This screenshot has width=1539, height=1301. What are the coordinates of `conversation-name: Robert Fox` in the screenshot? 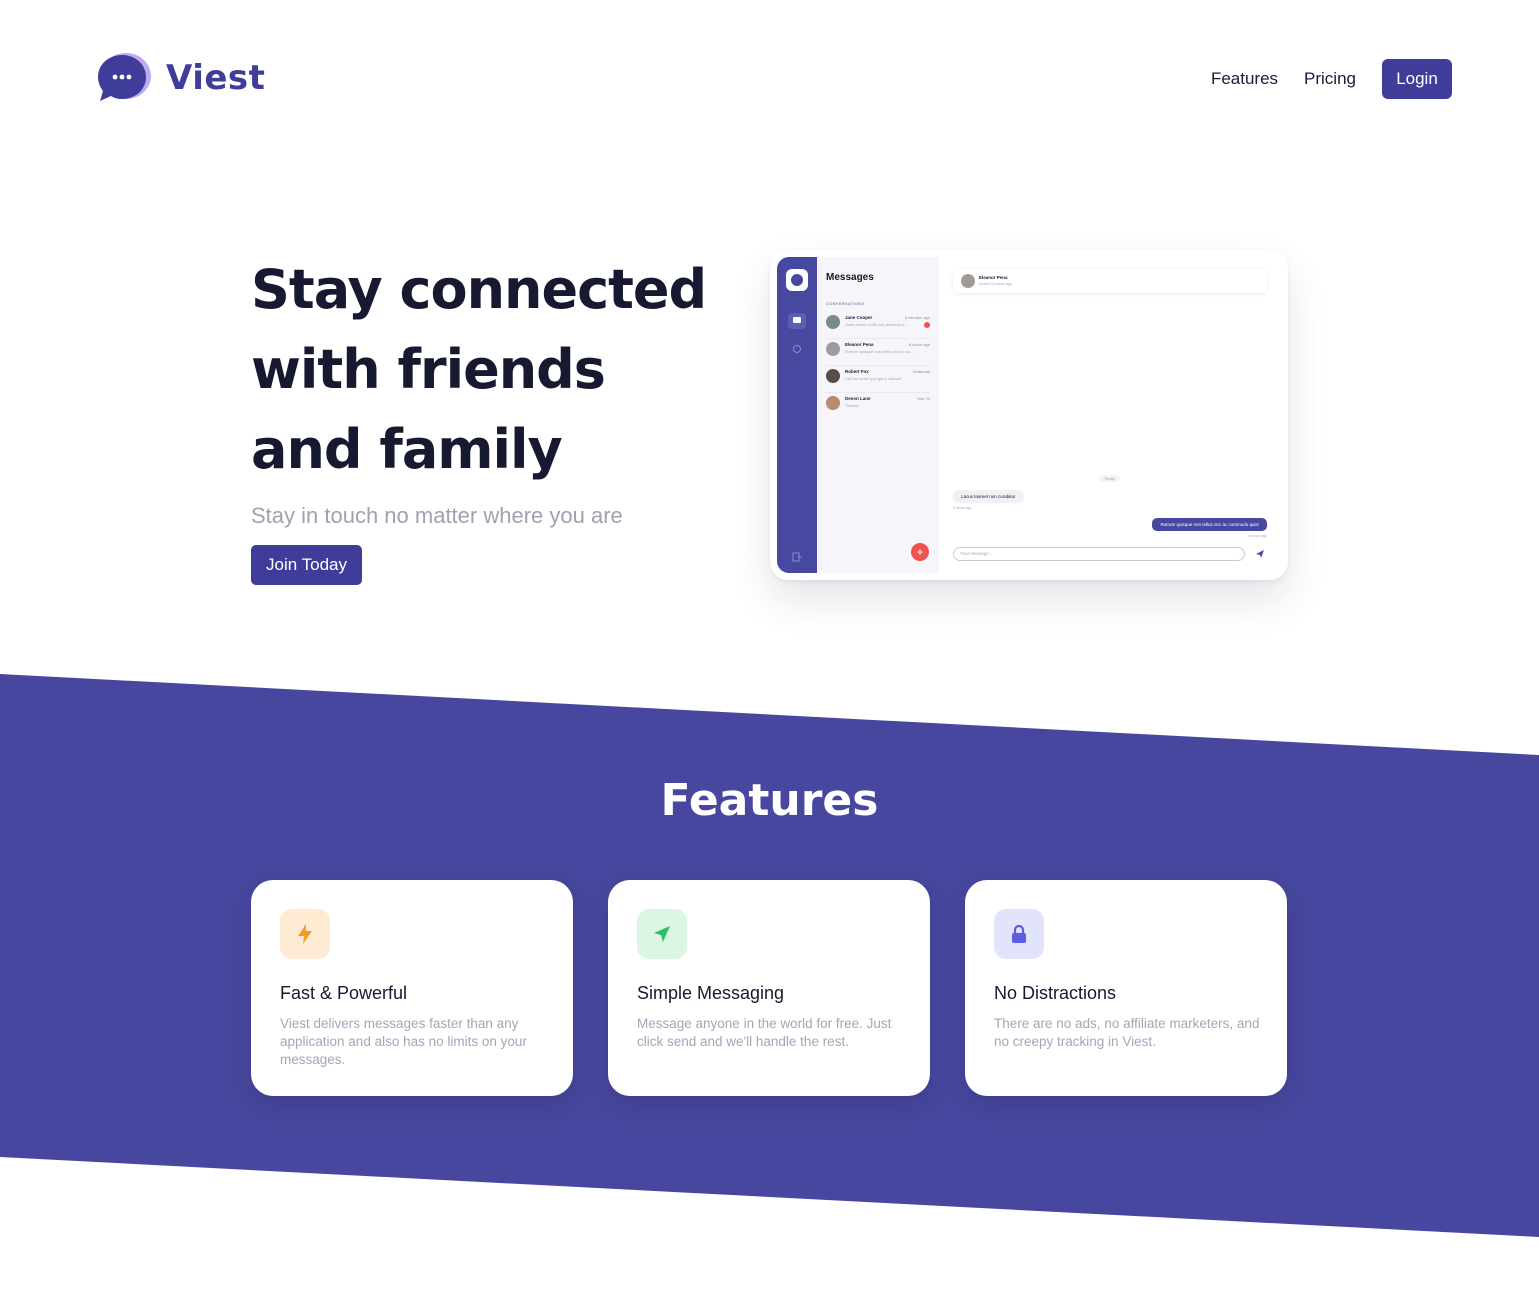 It's located at (857, 371).